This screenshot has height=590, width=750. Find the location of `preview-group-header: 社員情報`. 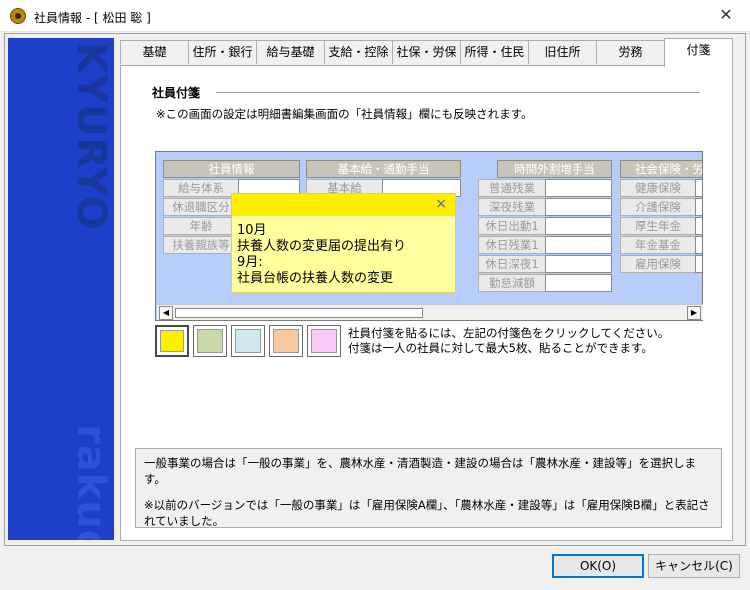

preview-group-header: 社員情報 is located at coordinates (231, 169).